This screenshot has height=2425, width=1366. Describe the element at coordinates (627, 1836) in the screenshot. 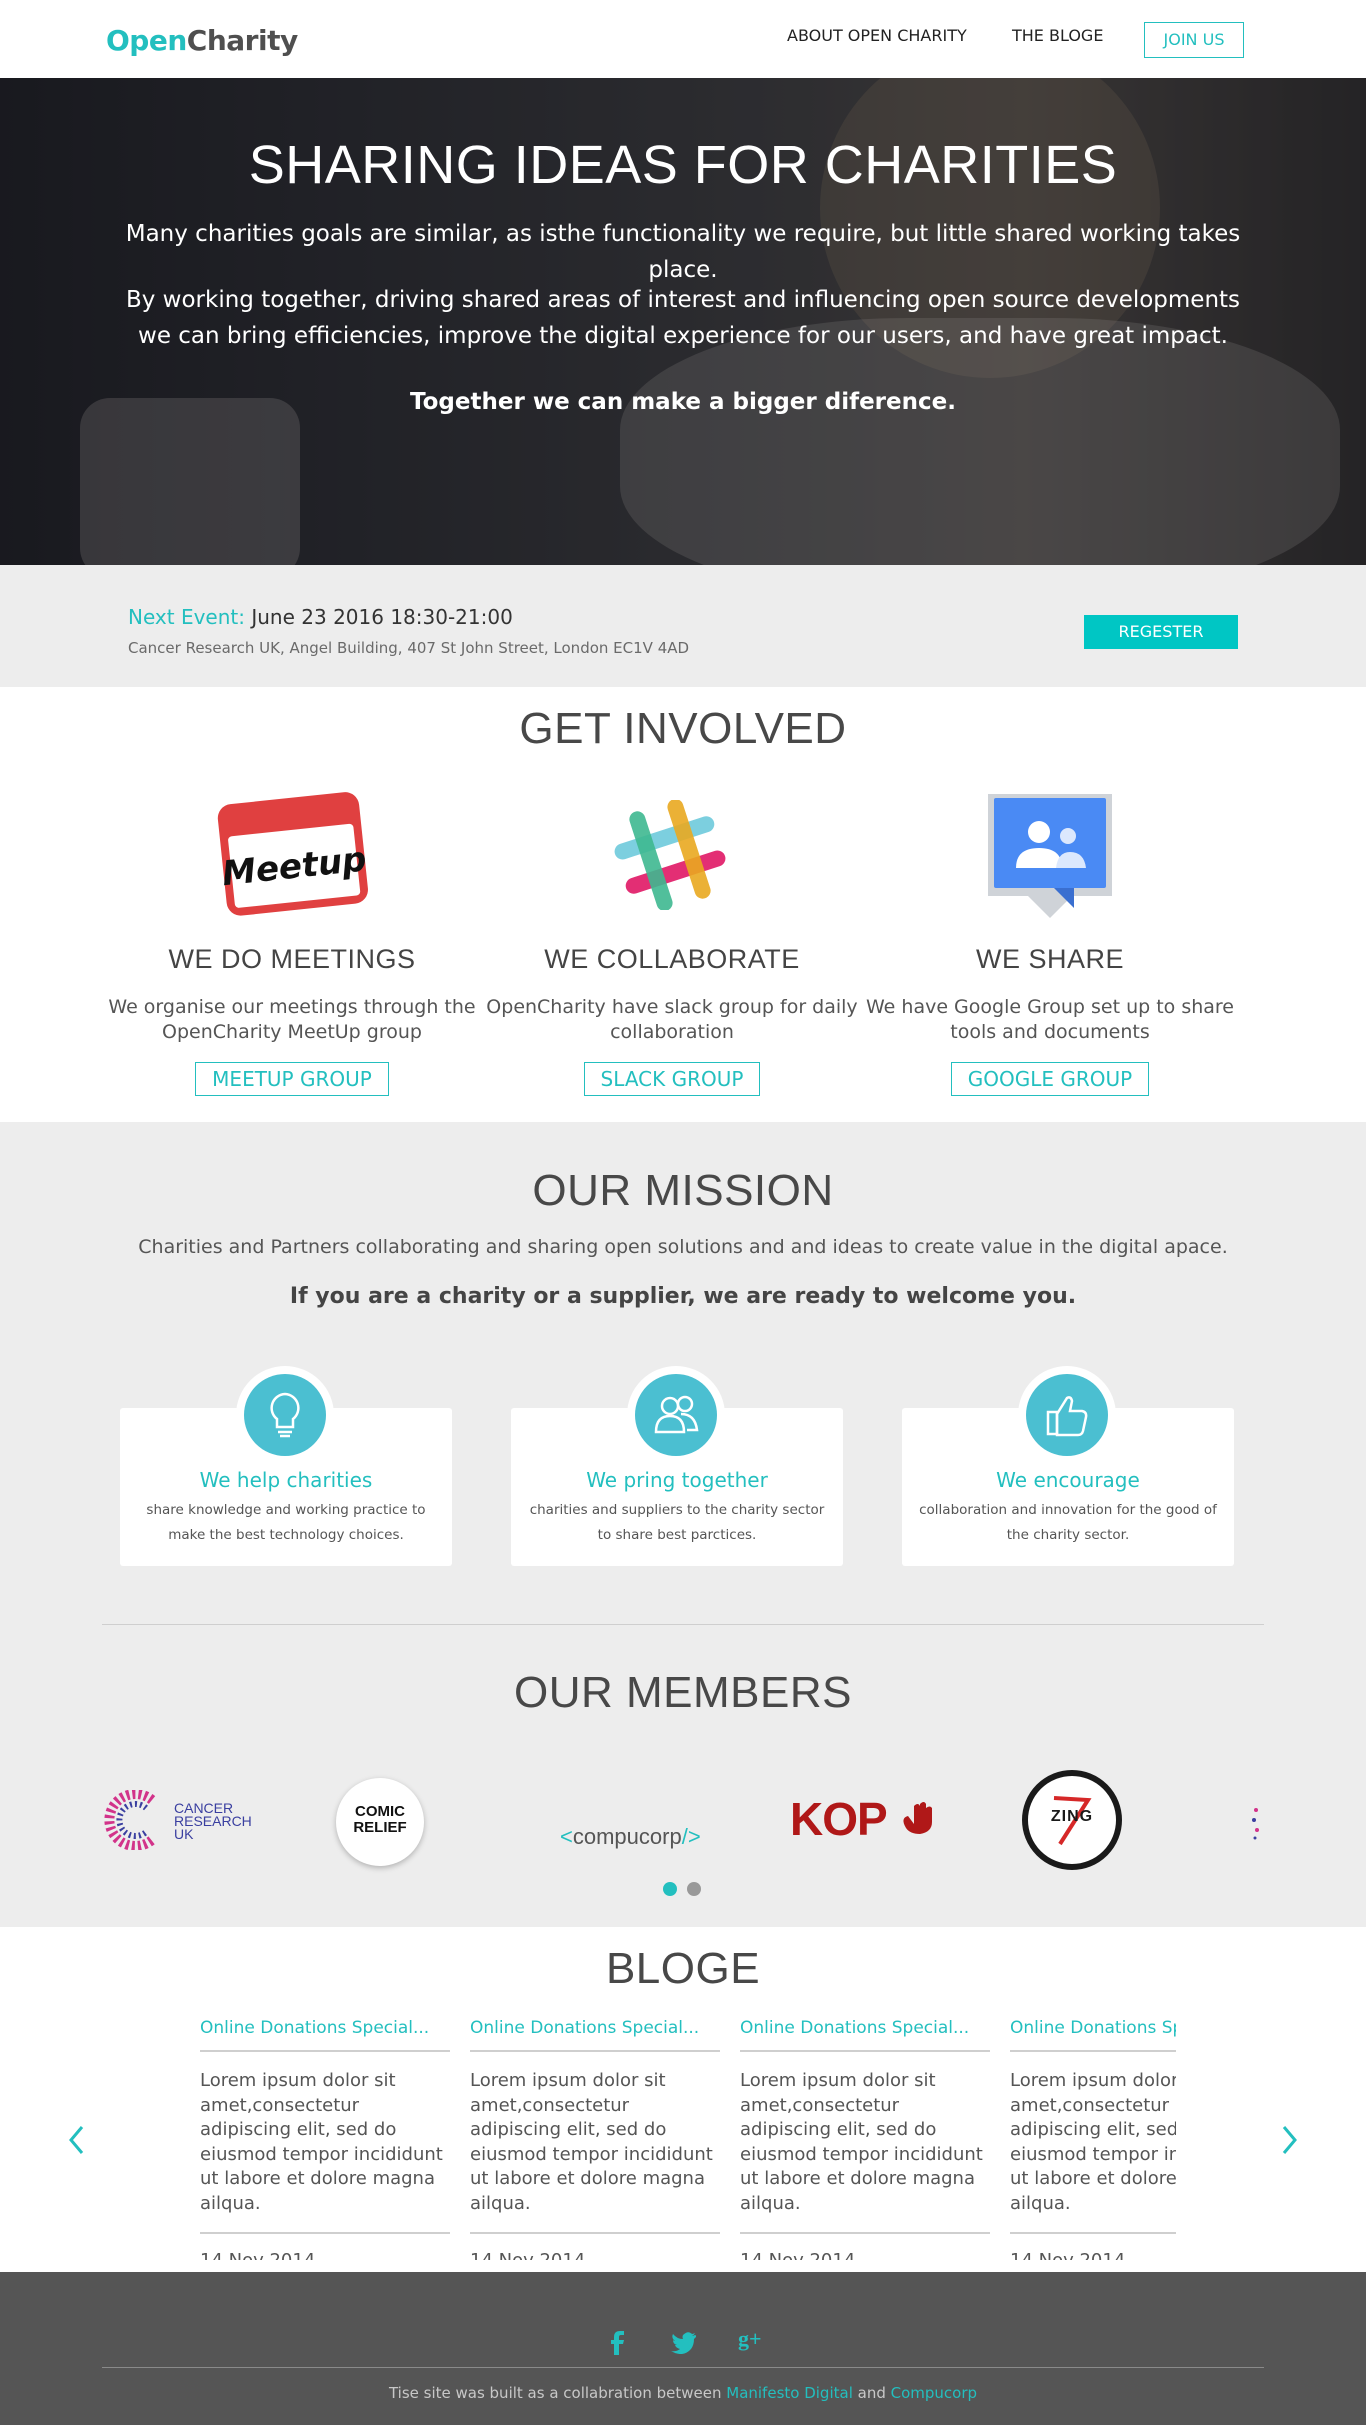

I see `compucorp-text: compucorp` at that location.